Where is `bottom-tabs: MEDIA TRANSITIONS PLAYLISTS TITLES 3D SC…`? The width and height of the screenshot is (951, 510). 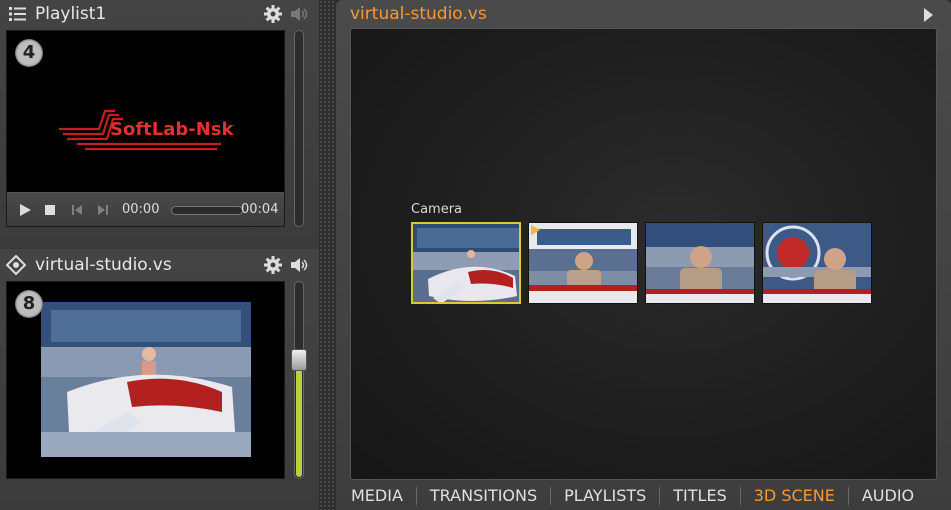 bottom-tabs: MEDIA TRANSITIONS PLAYLISTS TITLES 3D SC… is located at coordinates (643, 495).